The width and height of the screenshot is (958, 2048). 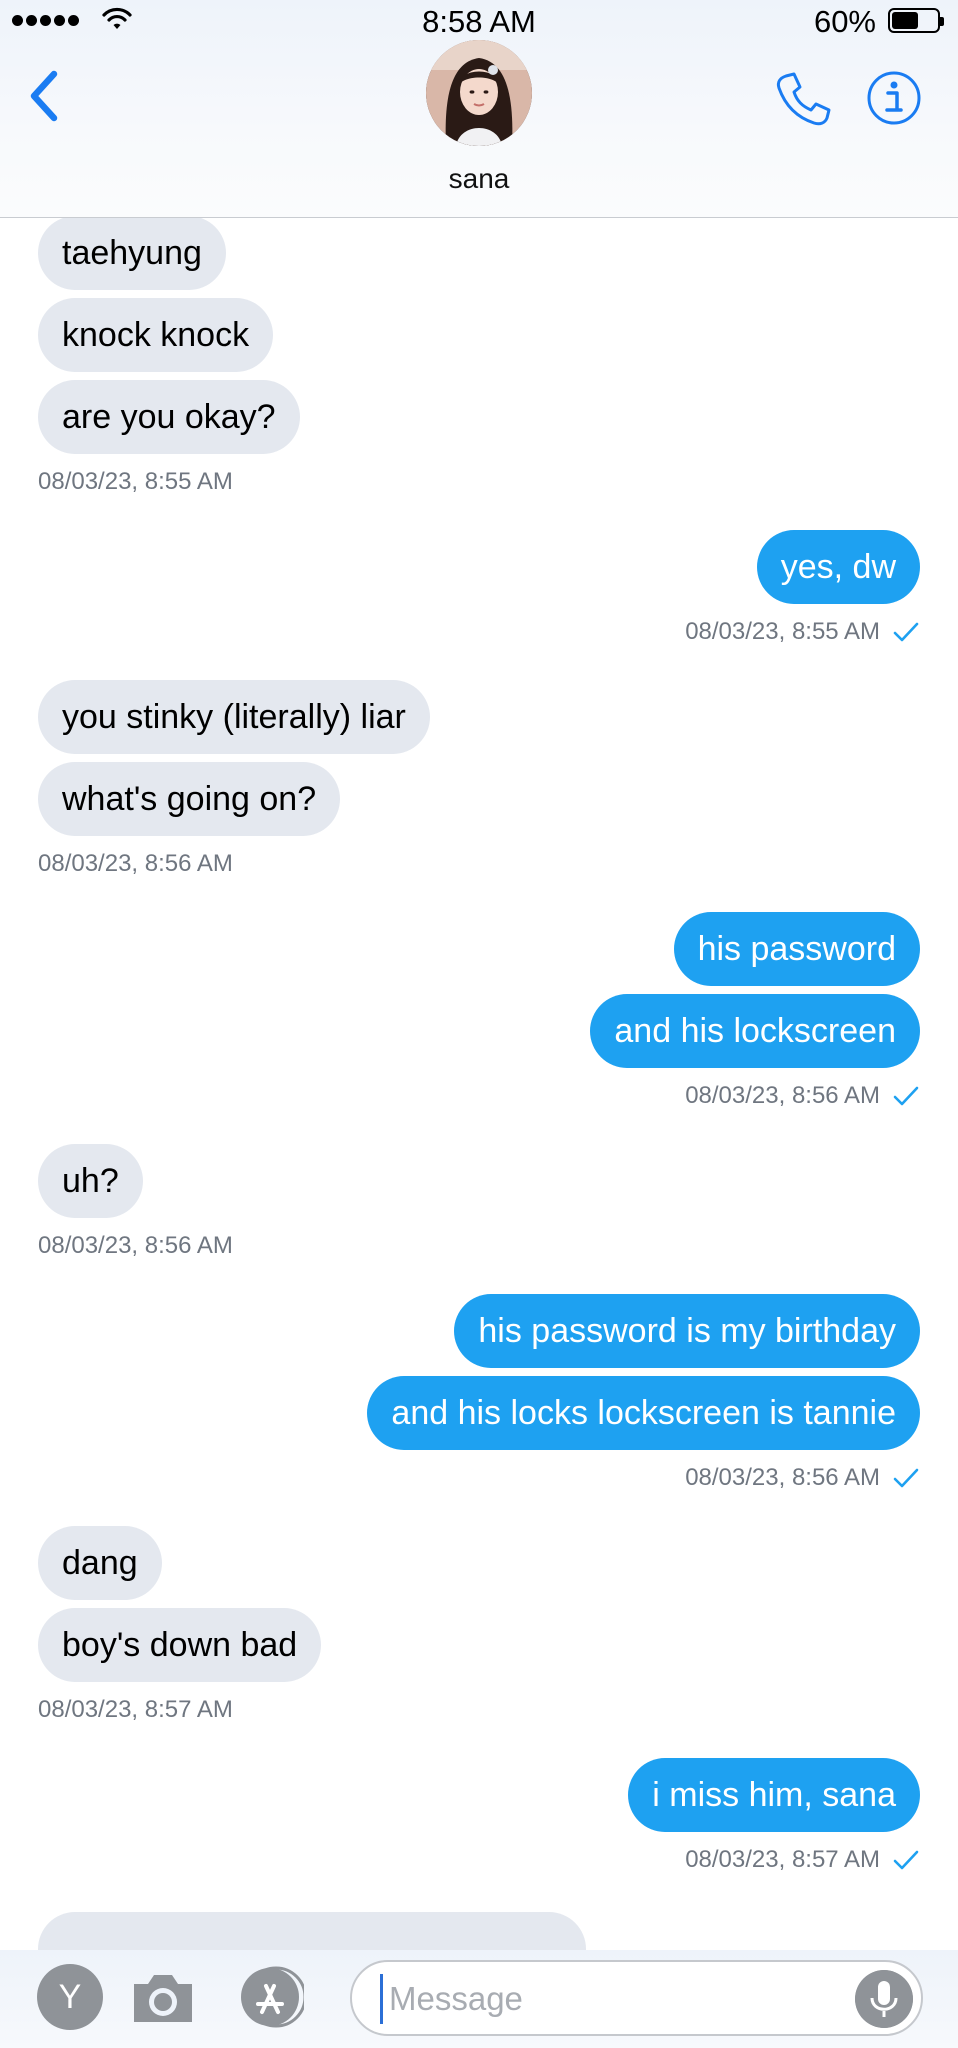 I want to click on outgoing-message-bubble: and his lockscreen, so click(x=755, y=1031).